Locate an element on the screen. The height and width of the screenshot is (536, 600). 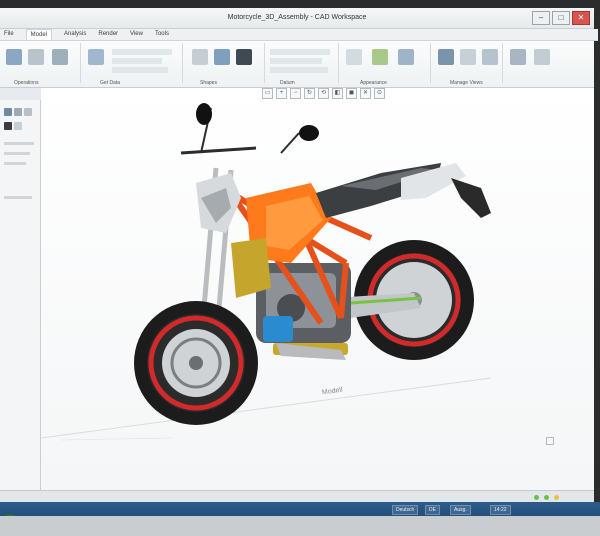
model-tree-icon is located at coordinates (8, 112).